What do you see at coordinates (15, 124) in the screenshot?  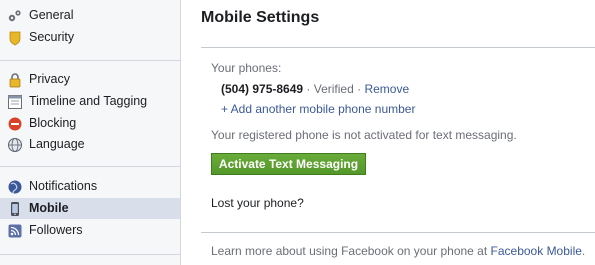 I see `block-icon` at bounding box center [15, 124].